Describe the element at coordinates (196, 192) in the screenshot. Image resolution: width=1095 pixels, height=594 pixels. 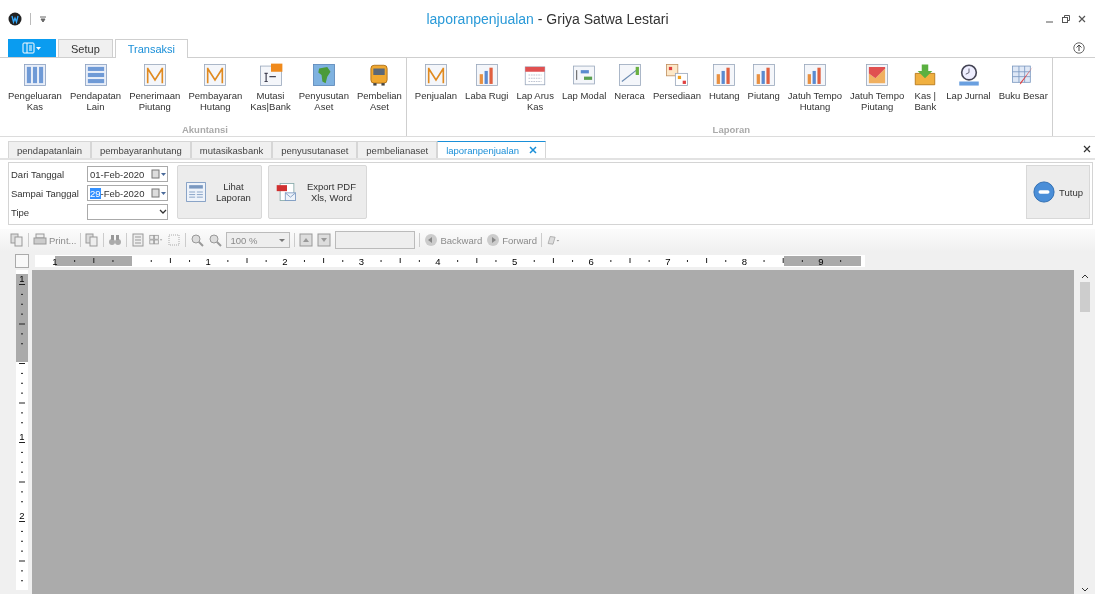
I see `newspaper-icon` at that location.